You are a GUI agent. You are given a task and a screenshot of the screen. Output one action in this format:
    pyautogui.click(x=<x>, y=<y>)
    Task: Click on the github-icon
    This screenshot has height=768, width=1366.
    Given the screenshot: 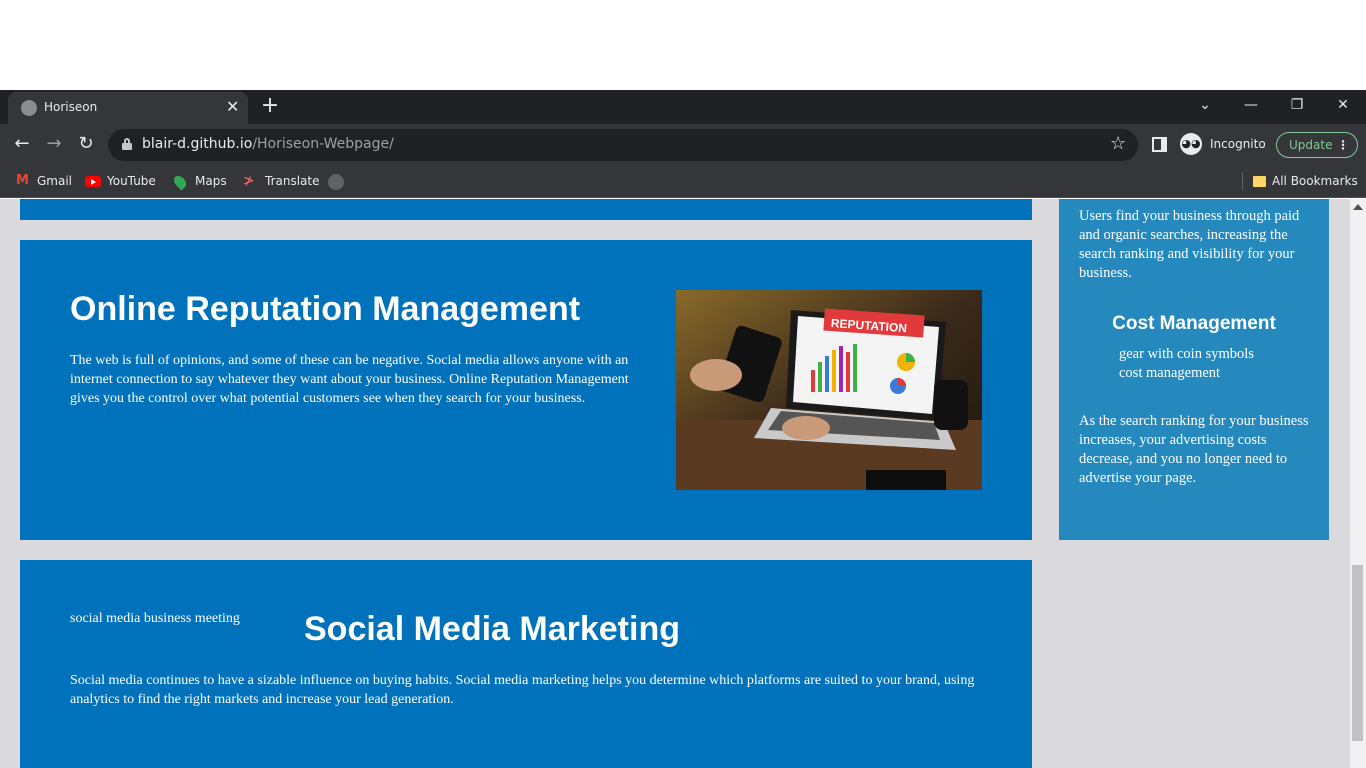 What is the action you would take?
    pyautogui.click(x=336, y=181)
    